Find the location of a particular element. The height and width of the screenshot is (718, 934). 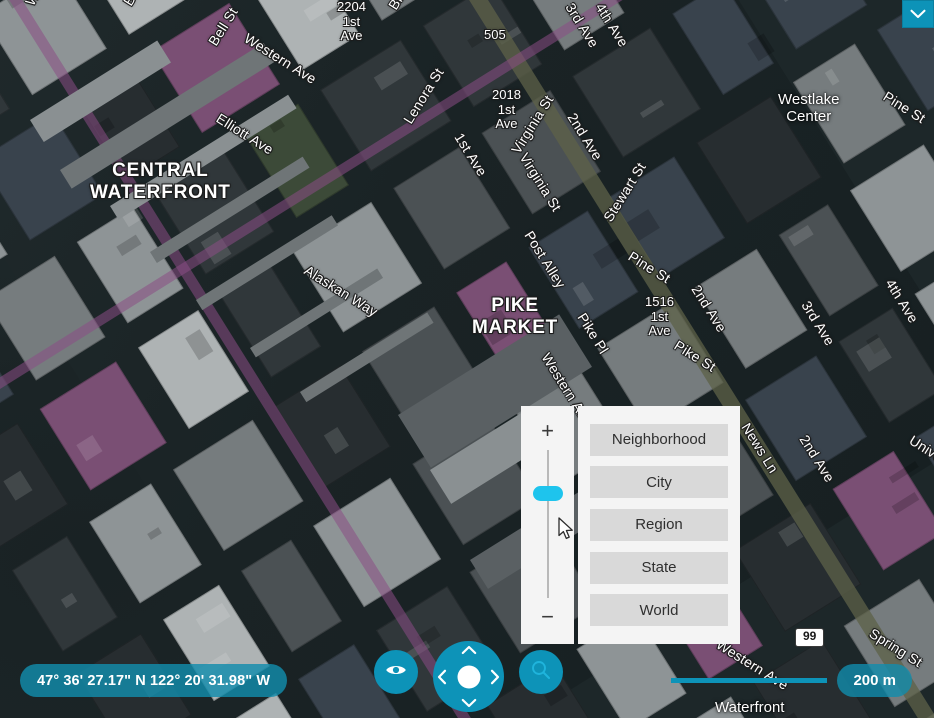

pan-left-button is located at coordinates (442, 677).